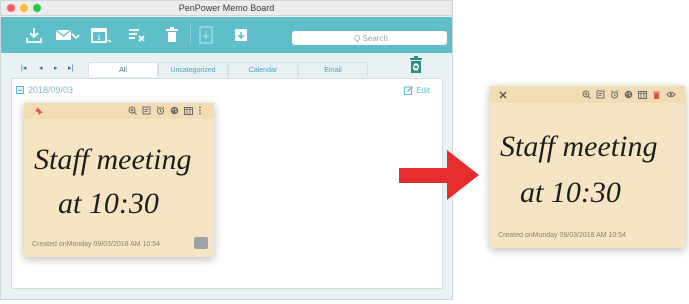 The image size is (689, 304). What do you see at coordinates (439, 175) in the screenshot?
I see `arrow-right-icon` at bounding box center [439, 175].